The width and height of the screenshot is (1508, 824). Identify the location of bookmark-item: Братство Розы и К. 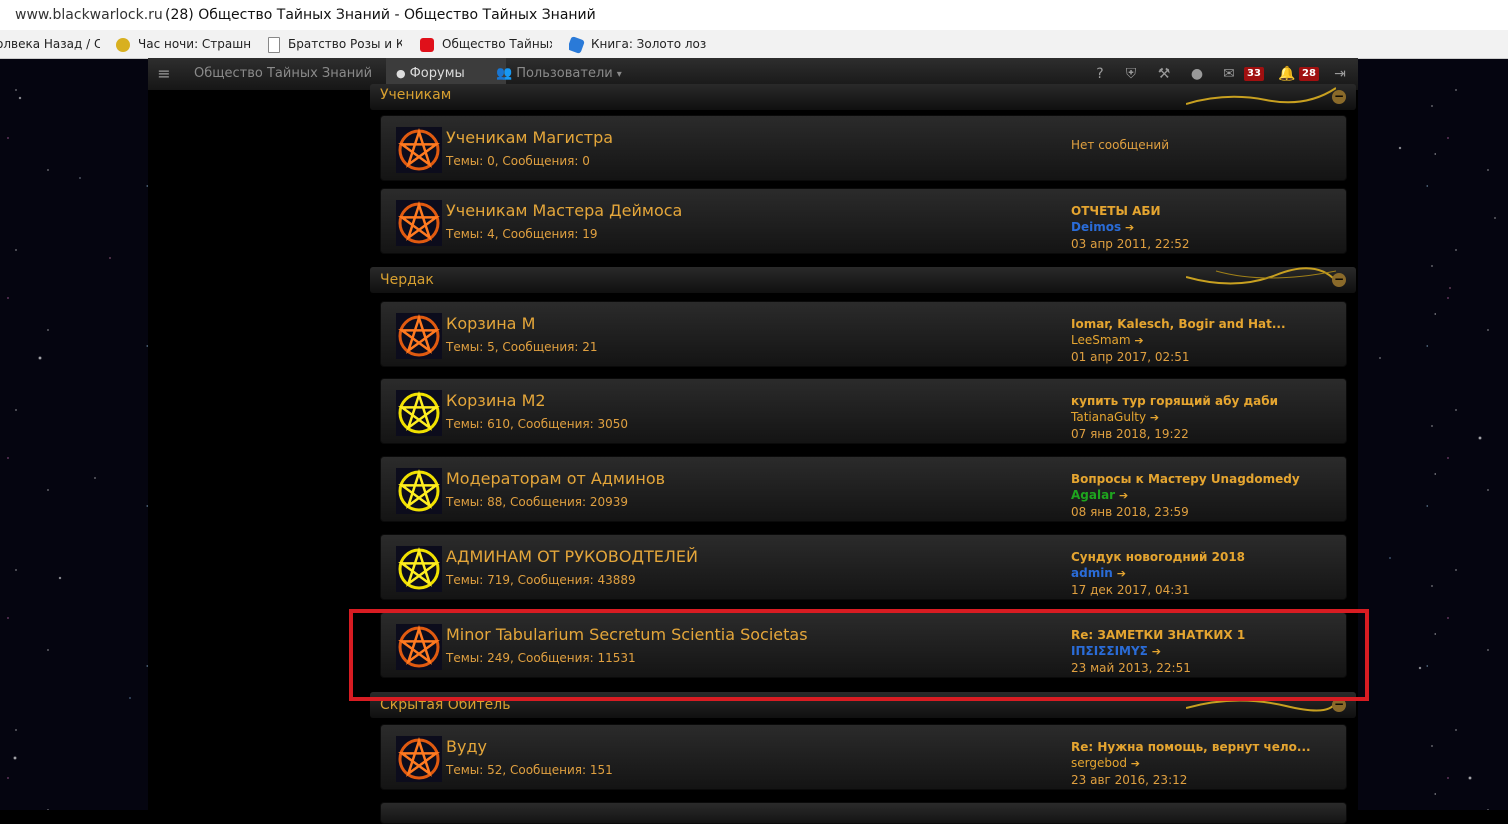
(335, 44).